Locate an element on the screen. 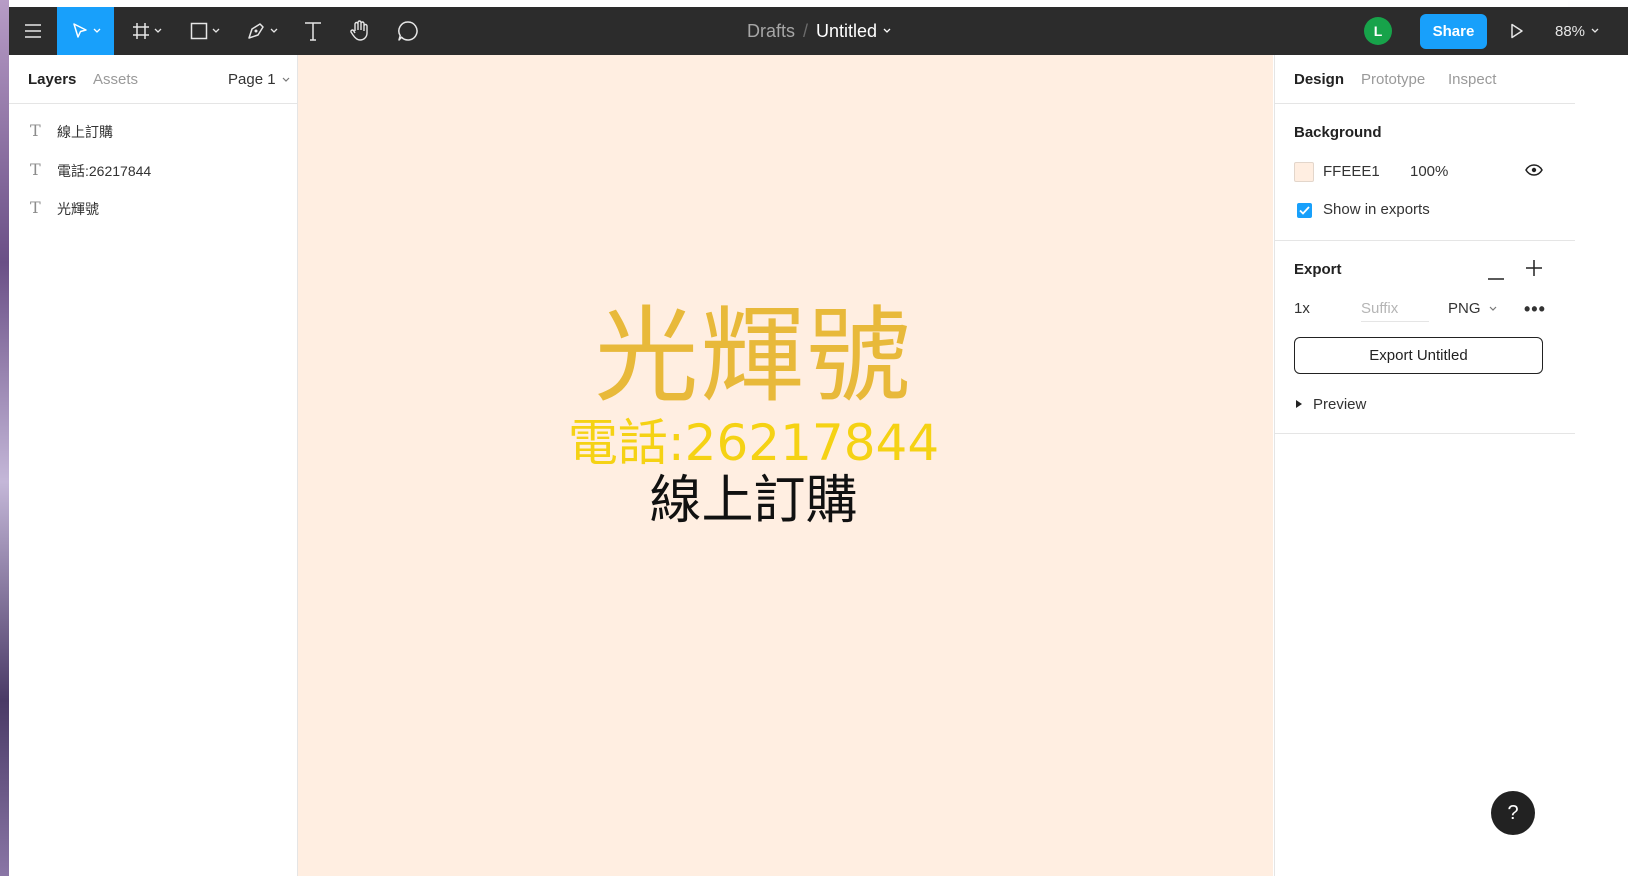  shape-tool-button is located at coordinates (205, 31).